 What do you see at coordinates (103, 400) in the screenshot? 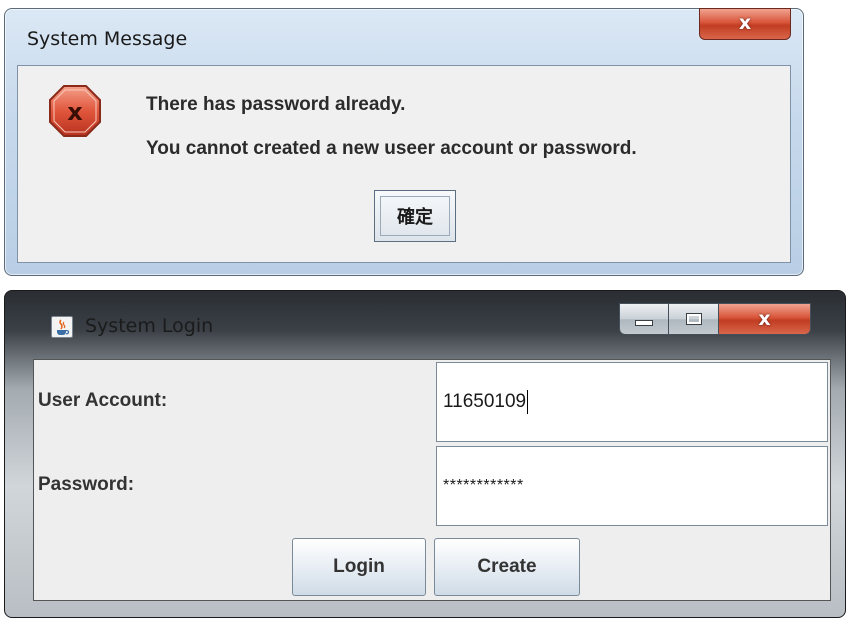
I see `user-account-label: User Account:` at bounding box center [103, 400].